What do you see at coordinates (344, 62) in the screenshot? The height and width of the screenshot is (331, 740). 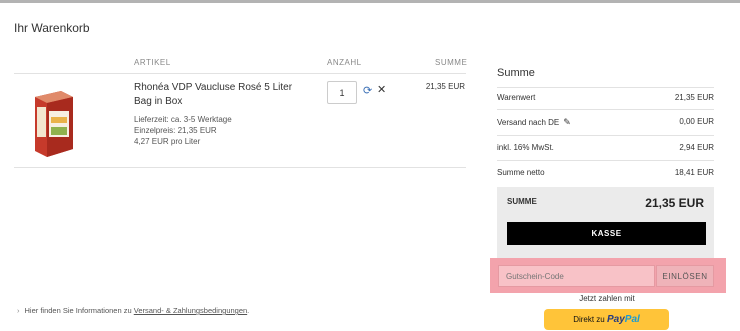 I see `column-header-quantity: ANZAHL` at bounding box center [344, 62].